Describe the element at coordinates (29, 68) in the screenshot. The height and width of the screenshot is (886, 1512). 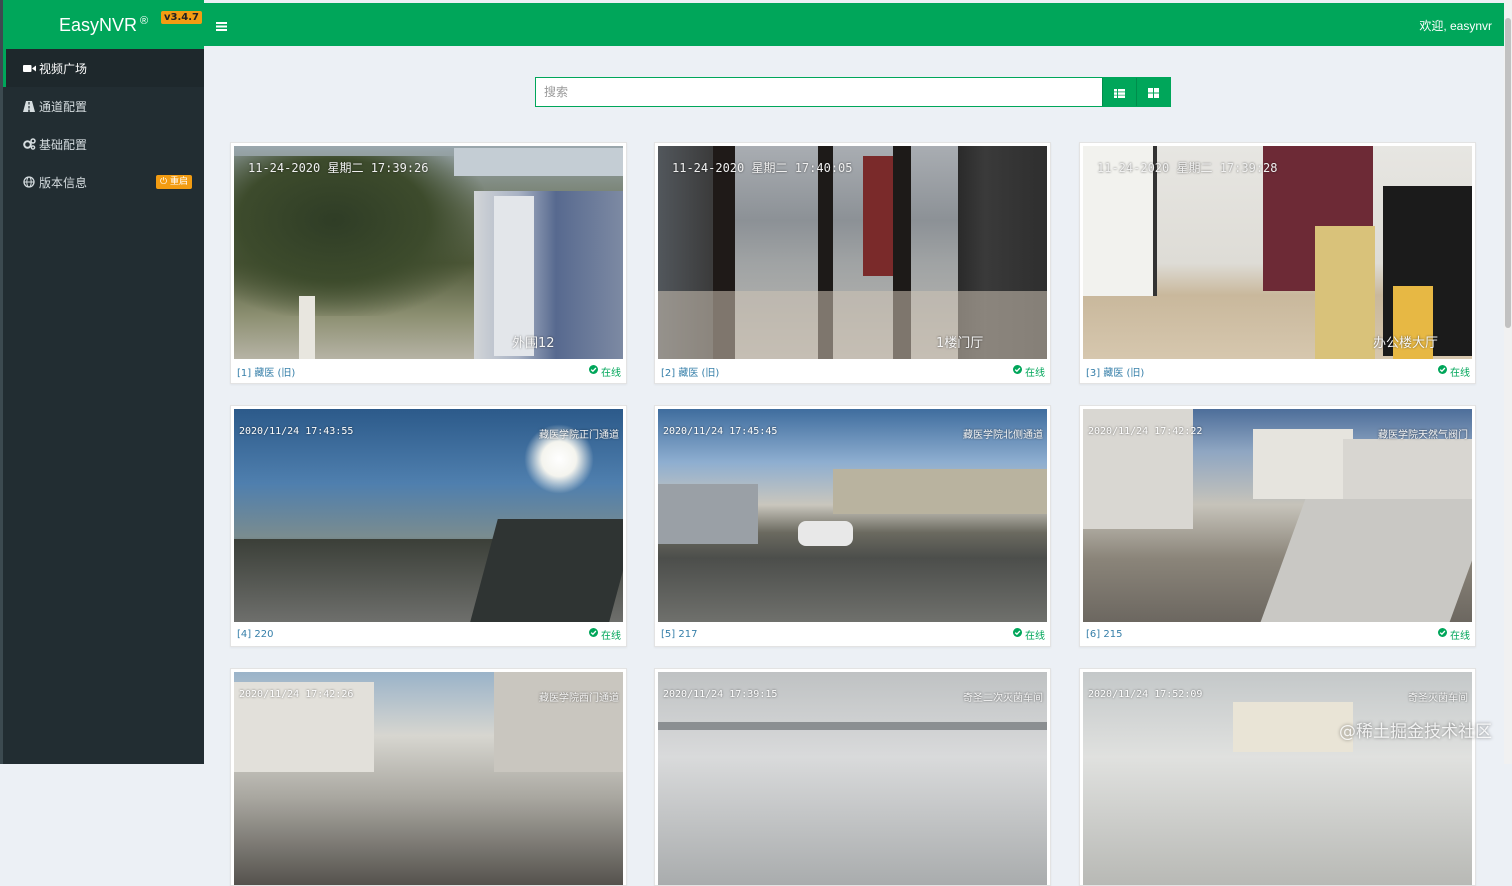
I see `video-camera-icon` at that location.